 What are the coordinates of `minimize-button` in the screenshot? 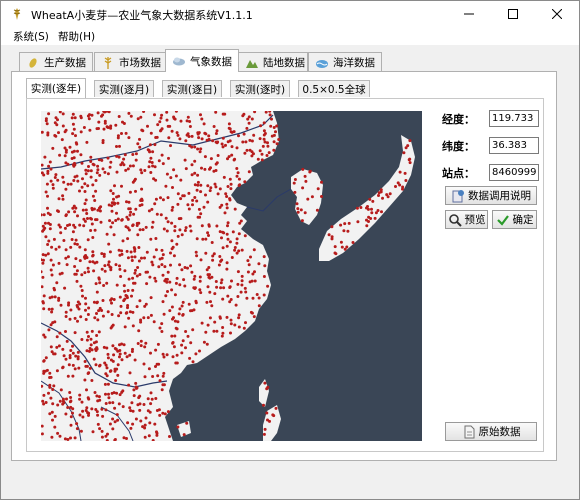 It's located at (469, 14).